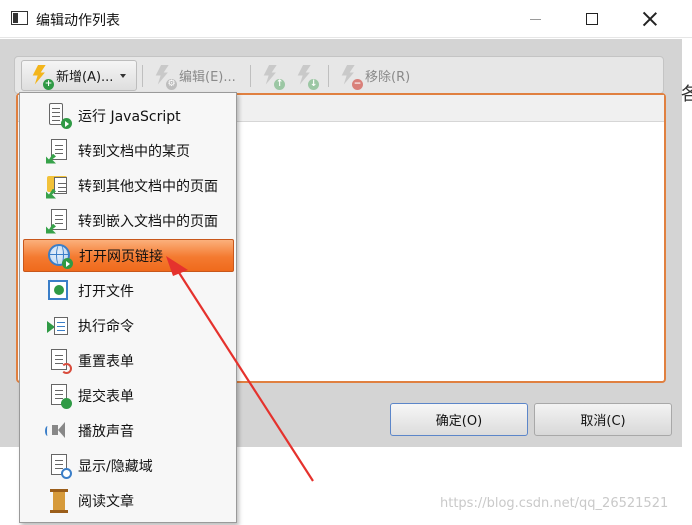 This screenshot has height=525, width=692. I want to click on open-file-icon, so click(58, 291).